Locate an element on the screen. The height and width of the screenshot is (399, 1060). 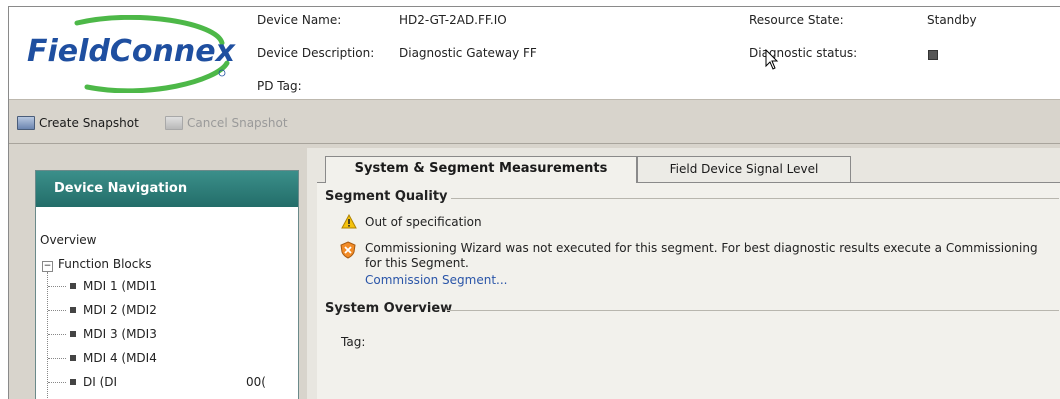
cancel-snapshot-label: Cancel Snapshot is located at coordinates (237, 123).